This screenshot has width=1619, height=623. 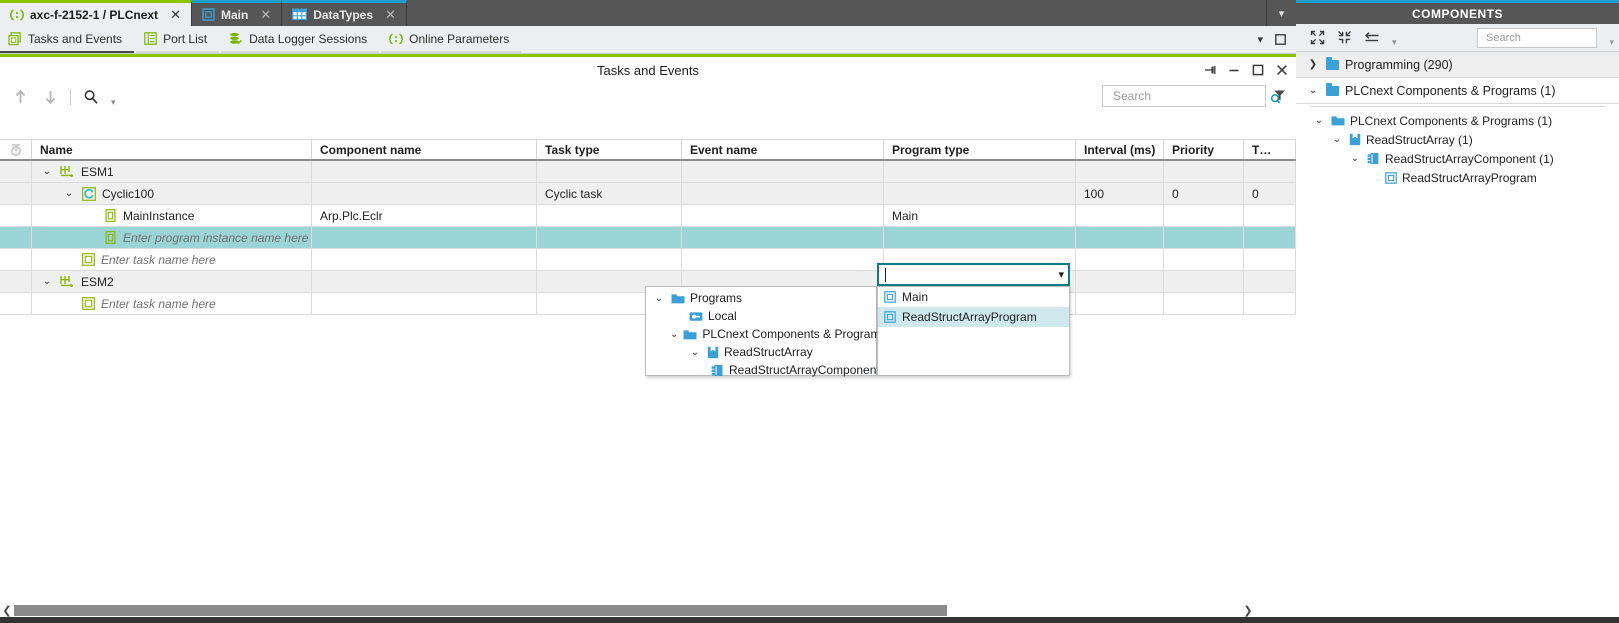 I want to click on tab-close-icon: ✕, so click(x=265, y=15).